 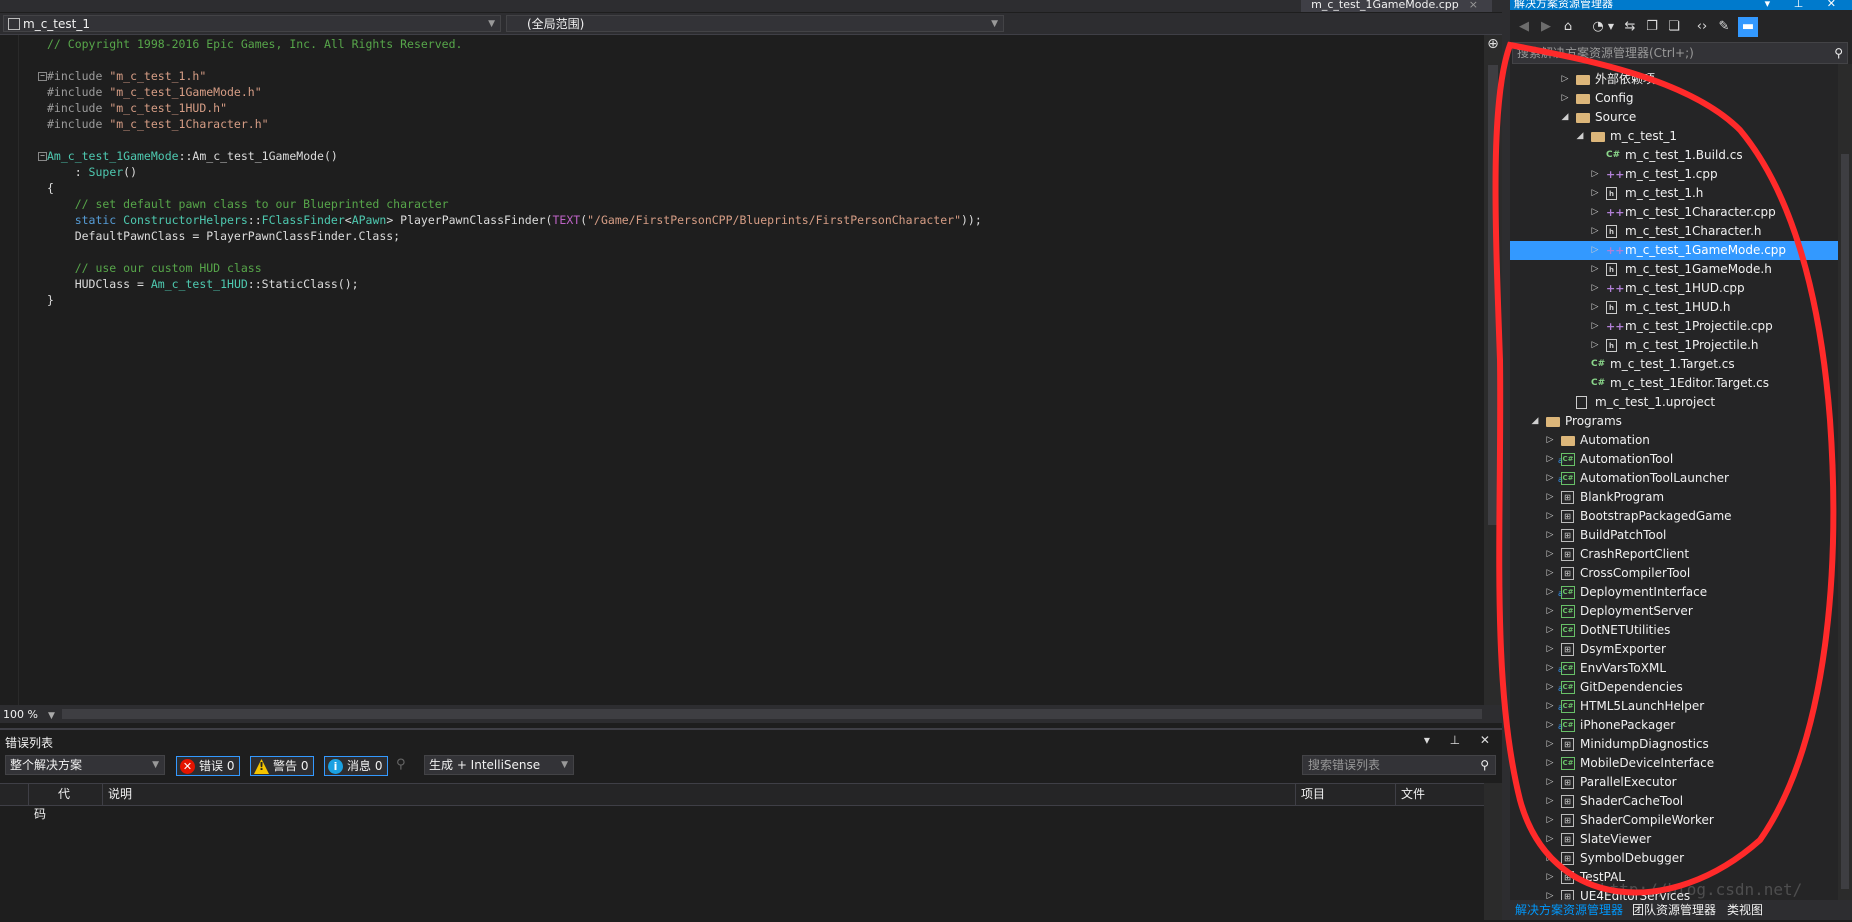 I want to click on tree-item: ▷ h m_c_test_1Projectile.h, so click(x=1674, y=345).